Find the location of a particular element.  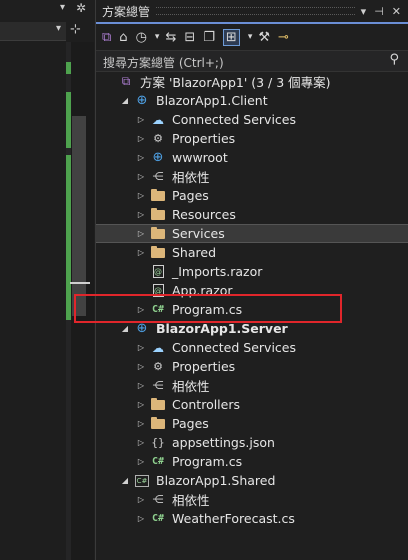

tree-item: ◢ ⊕ BlazorApp1.Server is located at coordinates (252, 328).